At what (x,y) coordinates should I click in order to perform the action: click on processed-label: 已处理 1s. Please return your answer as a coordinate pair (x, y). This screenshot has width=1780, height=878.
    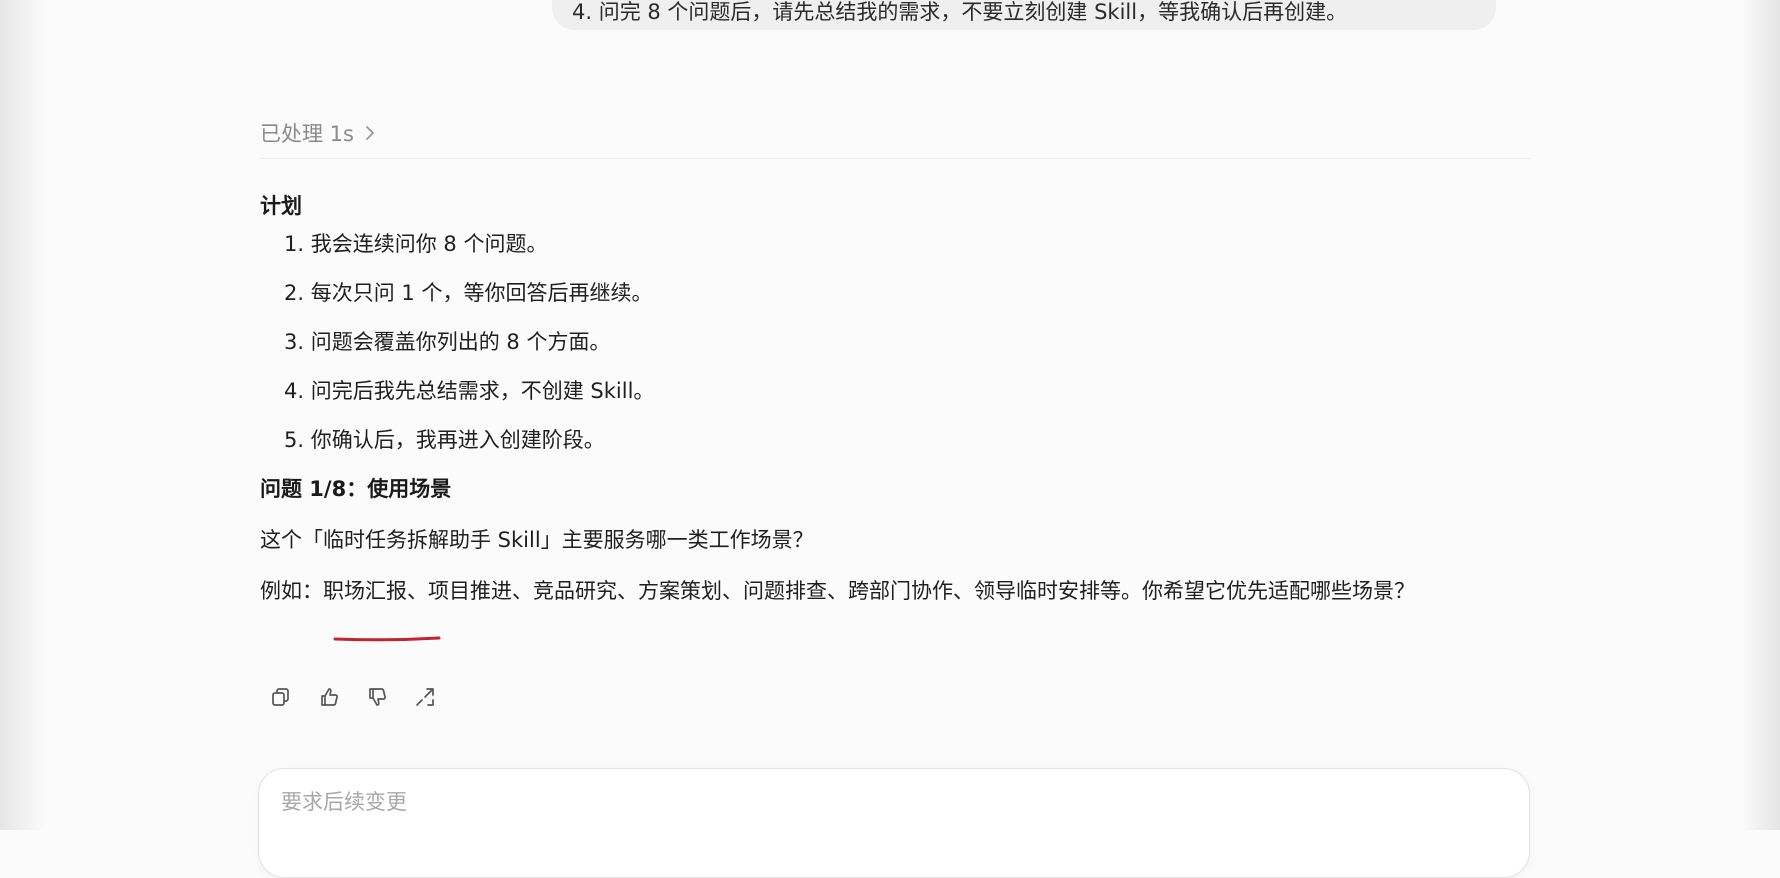
    Looking at the image, I should click on (307, 134).